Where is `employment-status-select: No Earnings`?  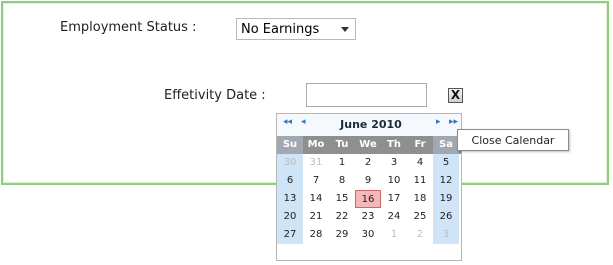 employment-status-select: No Earnings is located at coordinates (296, 29).